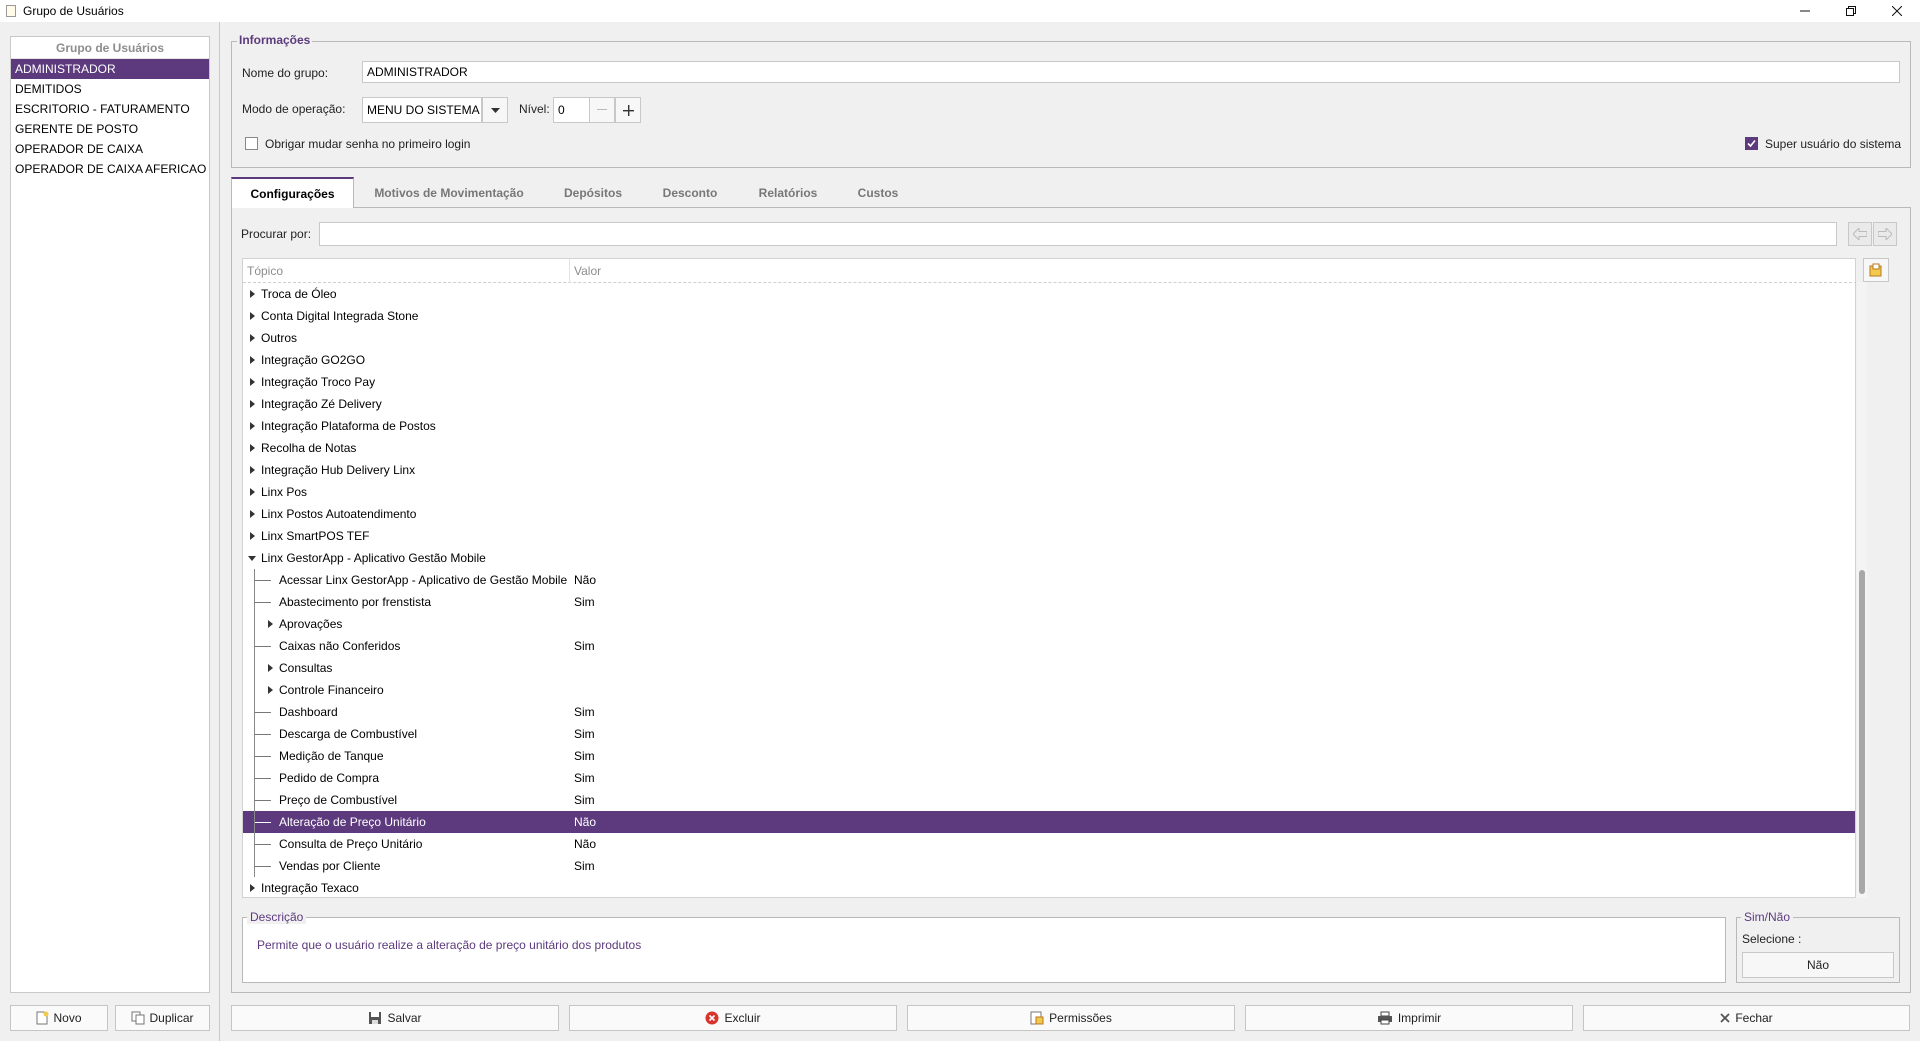 This screenshot has width=1920, height=1041. Describe the element at coordinates (690, 193) in the screenshot. I see `tab-desconto: Desconto` at that location.